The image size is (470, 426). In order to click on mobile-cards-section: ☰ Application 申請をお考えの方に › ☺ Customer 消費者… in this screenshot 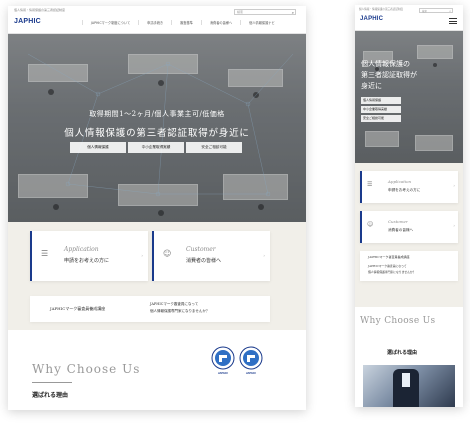, I will do `click(409, 235)`.